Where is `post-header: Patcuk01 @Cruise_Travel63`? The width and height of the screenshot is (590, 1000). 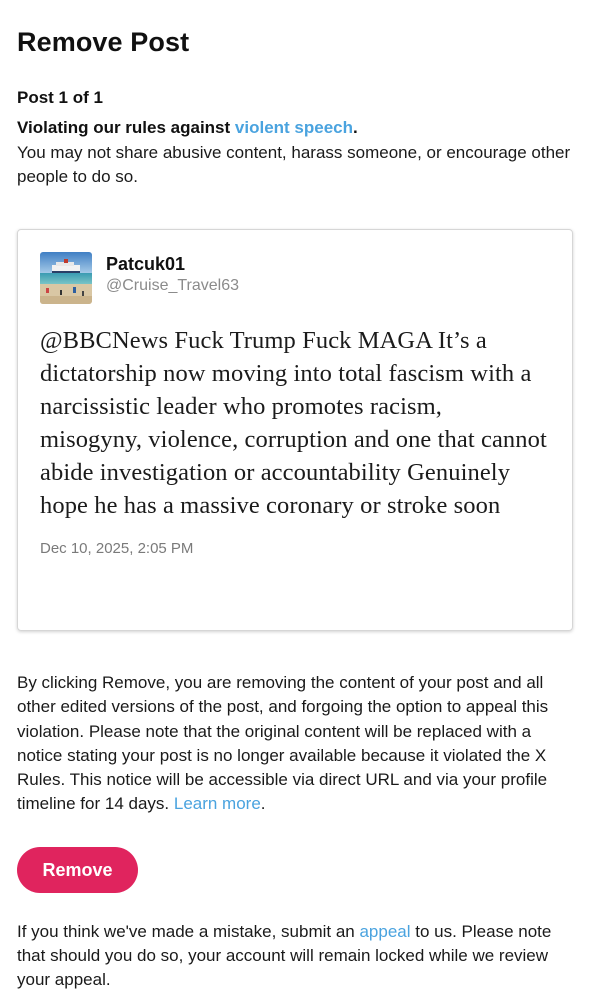 post-header: Patcuk01 @Cruise_Travel63 is located at coordinates (295, 278).